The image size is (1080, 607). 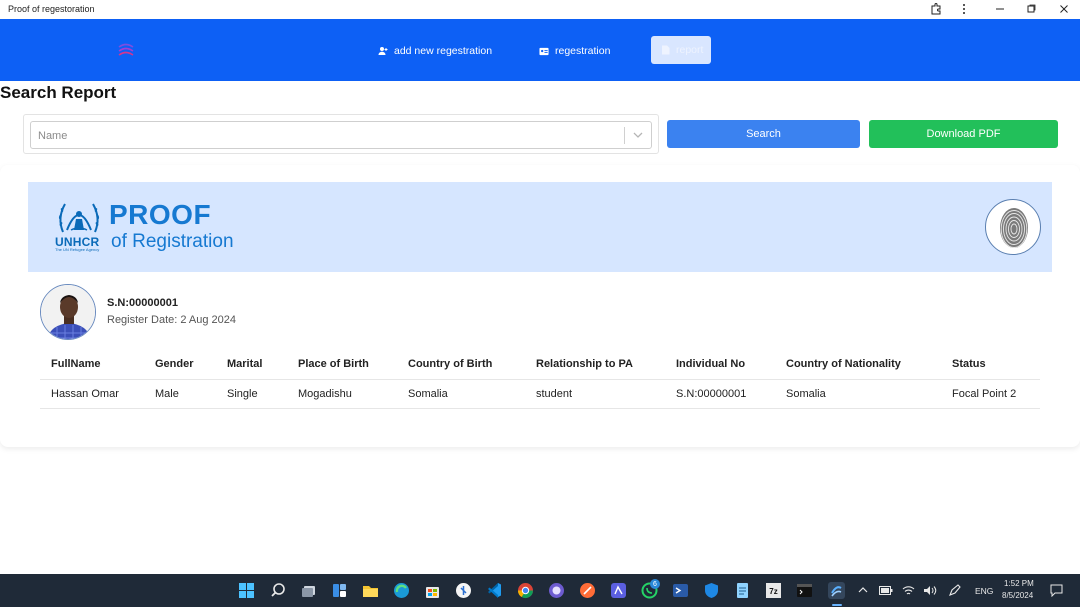 What do you see at coordinates (595, 394) in the screenshot?
I see `cell-relationship: student` at bounding box center [595, 394].